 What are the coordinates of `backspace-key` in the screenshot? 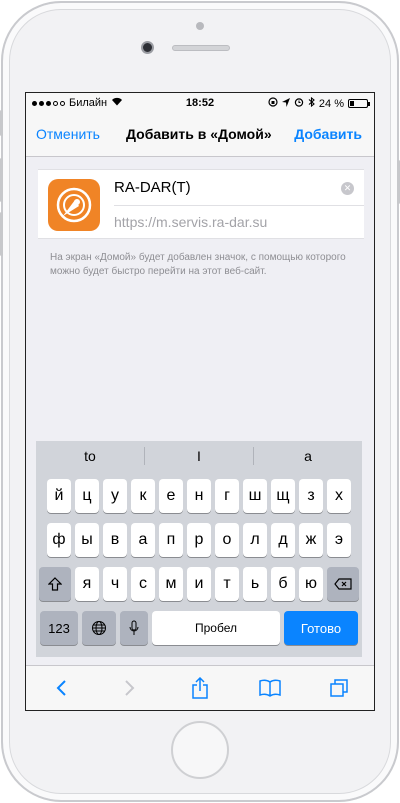 It's located at (343, 584).